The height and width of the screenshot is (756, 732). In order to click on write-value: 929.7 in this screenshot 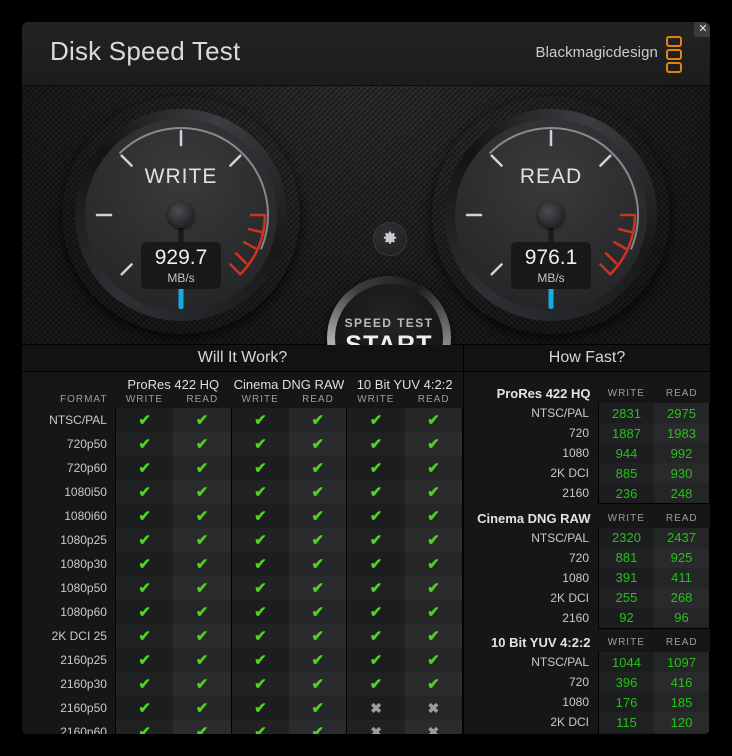, I will do `click(181, 257)`.